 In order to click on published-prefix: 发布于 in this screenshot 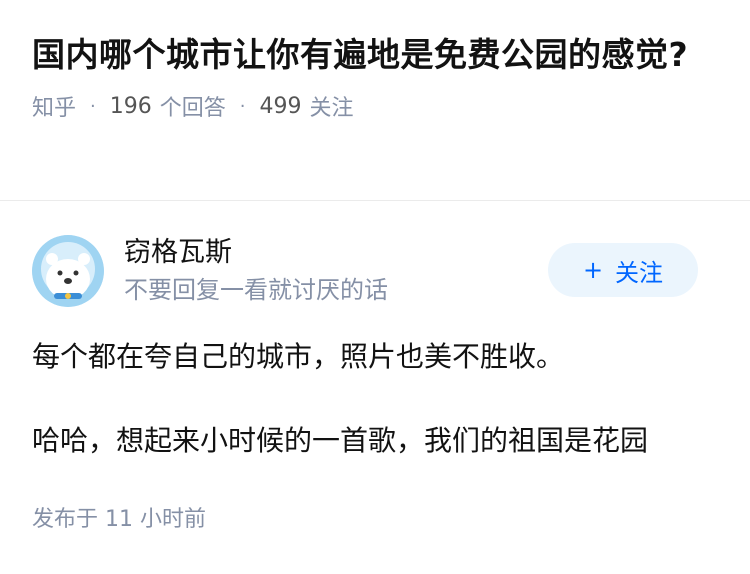, I will do `click(65, 519)`.